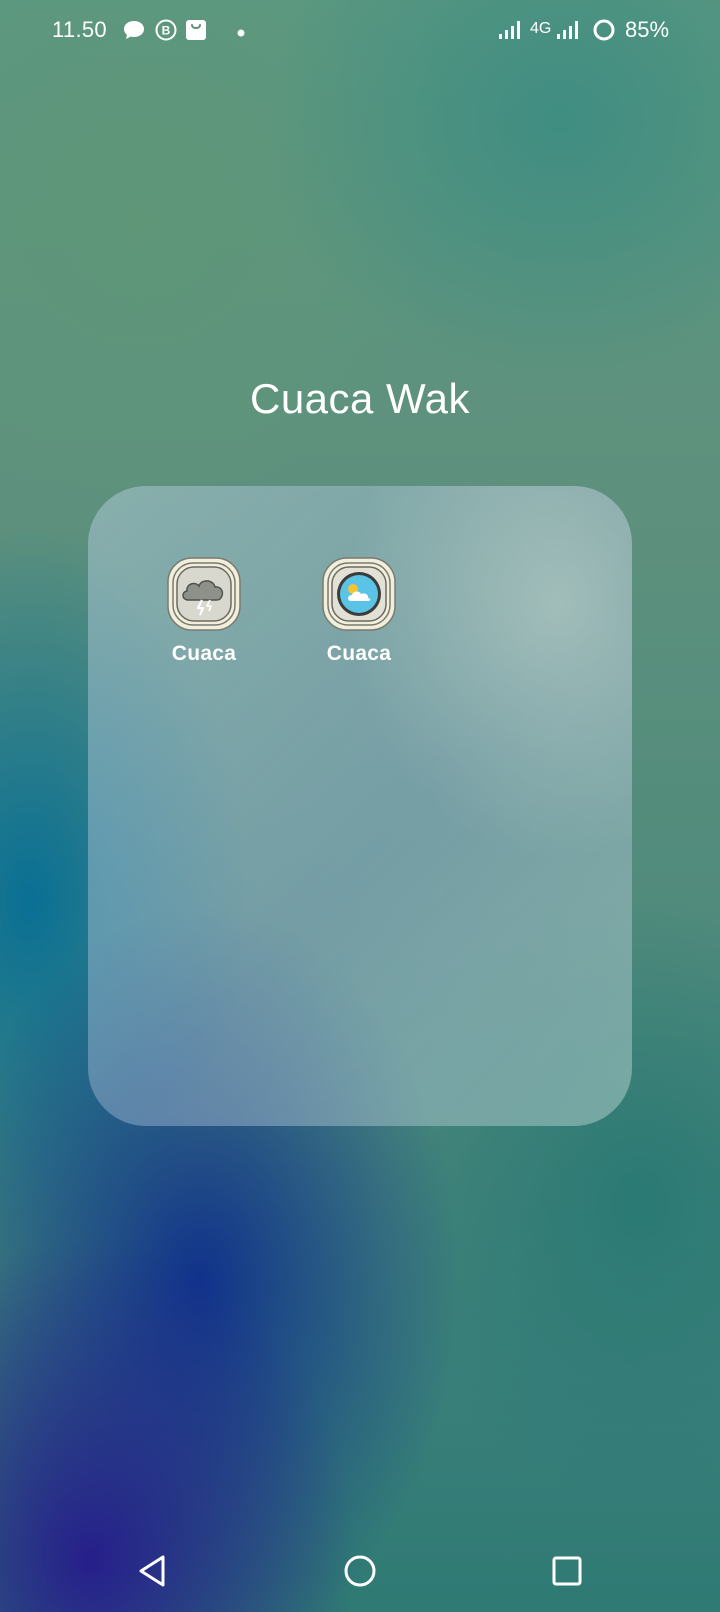 The width and height of the screenshot is (720, 1612). Describe the element at coordinates (154, 1570) in the screenshot. I see `back-triangle-icon` at that location.